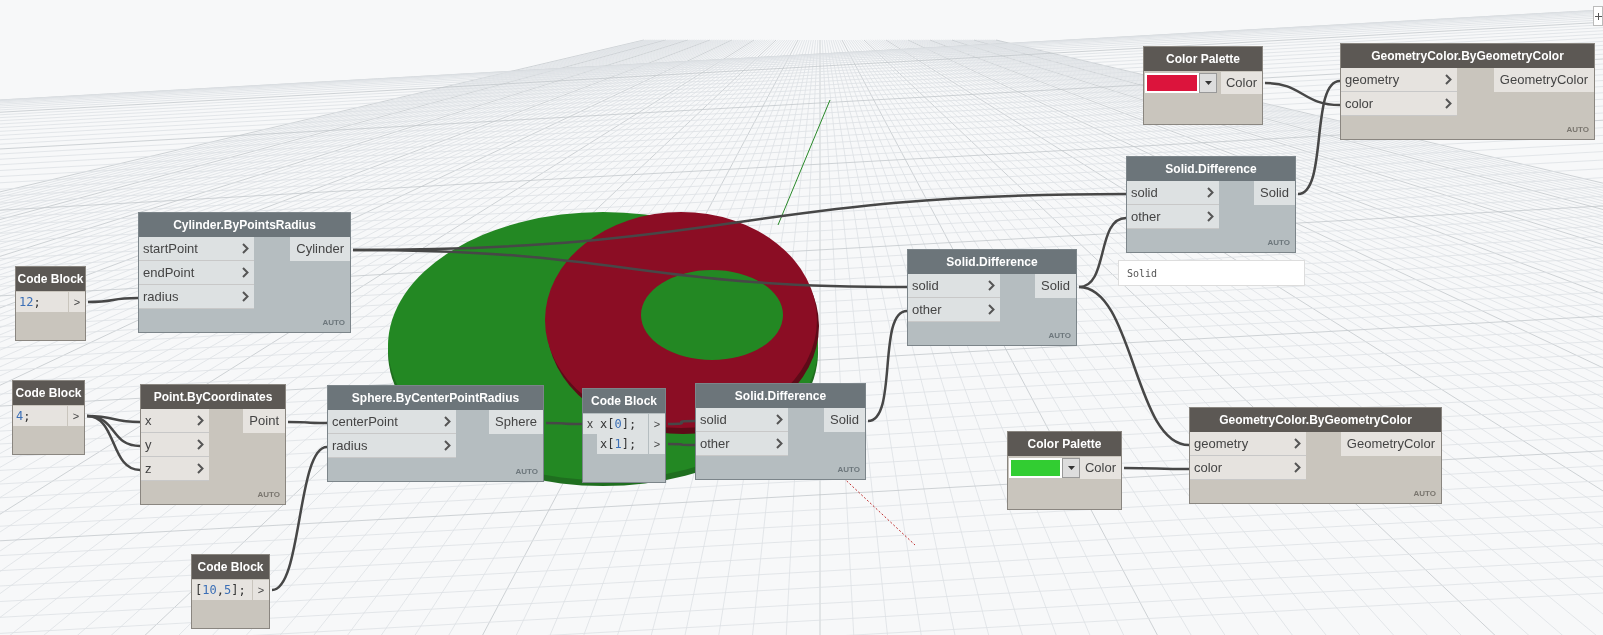 This screenshot has height=635, width=1603. Describe the element at coordinates (1203, 59) in the screenshot. I see `node-title: Color Palette` at that location.